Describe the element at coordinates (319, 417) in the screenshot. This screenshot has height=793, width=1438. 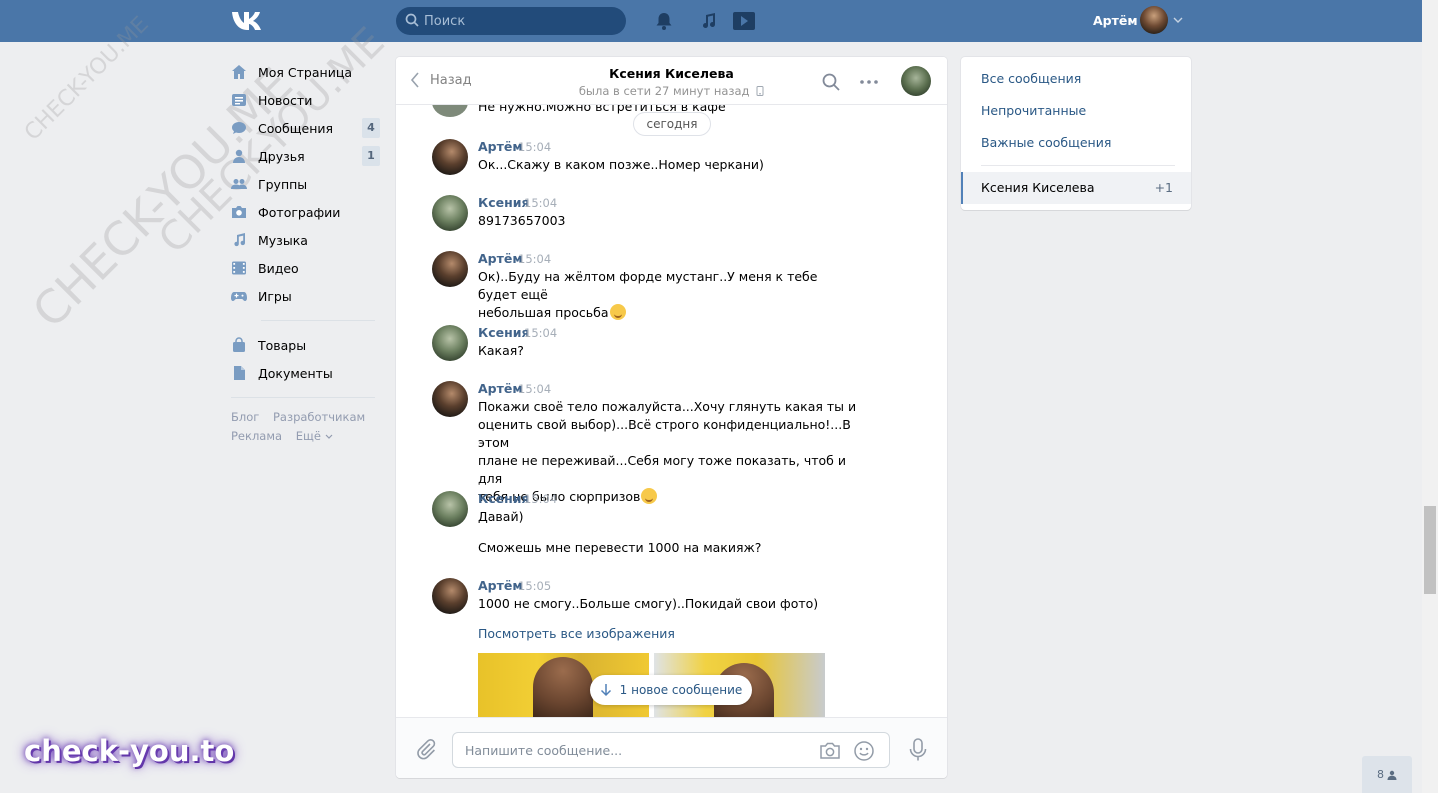
I see `footer-link-developers: Разработчикам` at that location.